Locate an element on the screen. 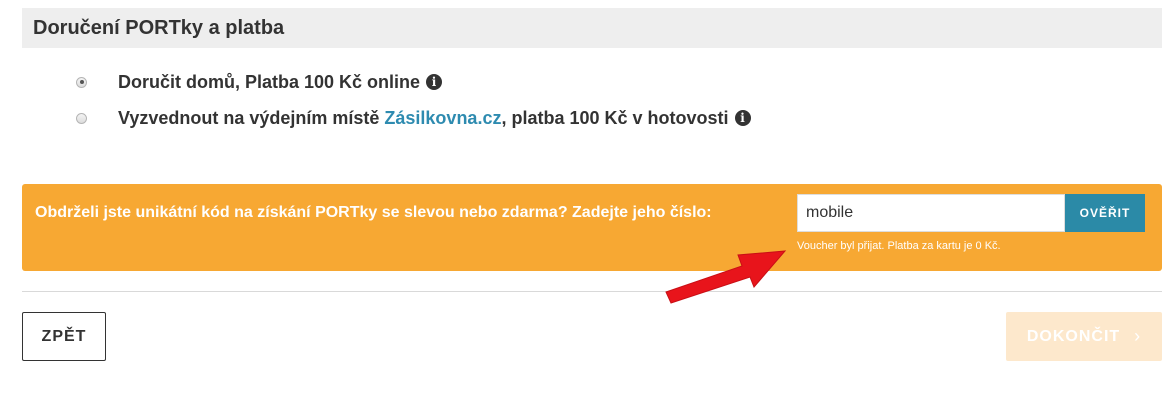 The height and width of the screenshot is (419, 1175). delivery-option-home: Doručit domů, Platba 100 Kč online i is located at coordinates (259, 82).